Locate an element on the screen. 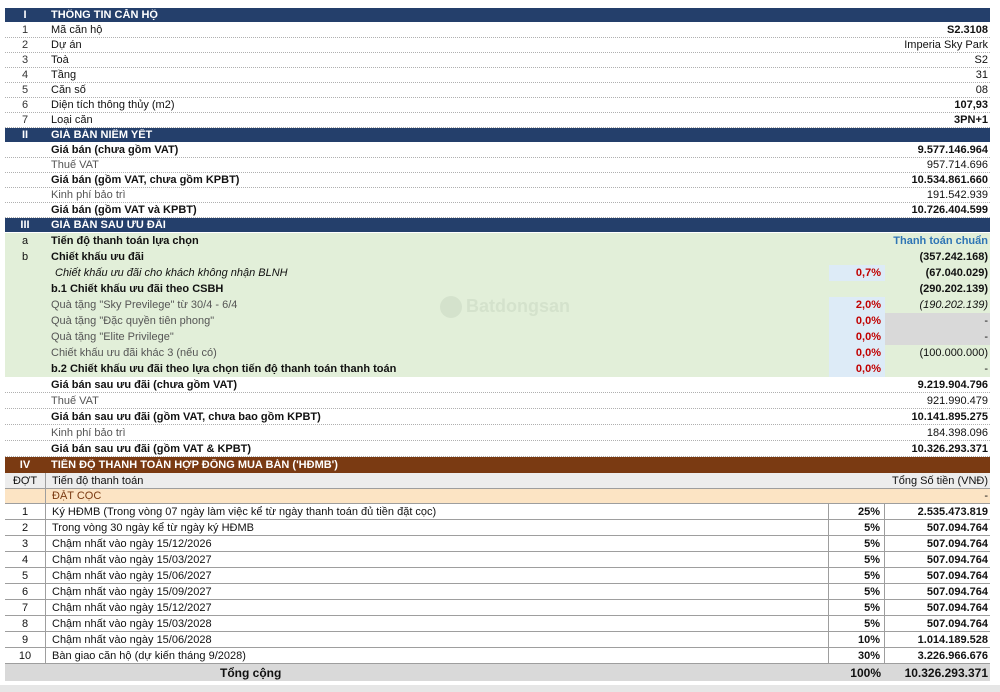 This screenshot has height=692, width=1000. other-discount-pct: 0,0% is located at coordinates (857, 353).